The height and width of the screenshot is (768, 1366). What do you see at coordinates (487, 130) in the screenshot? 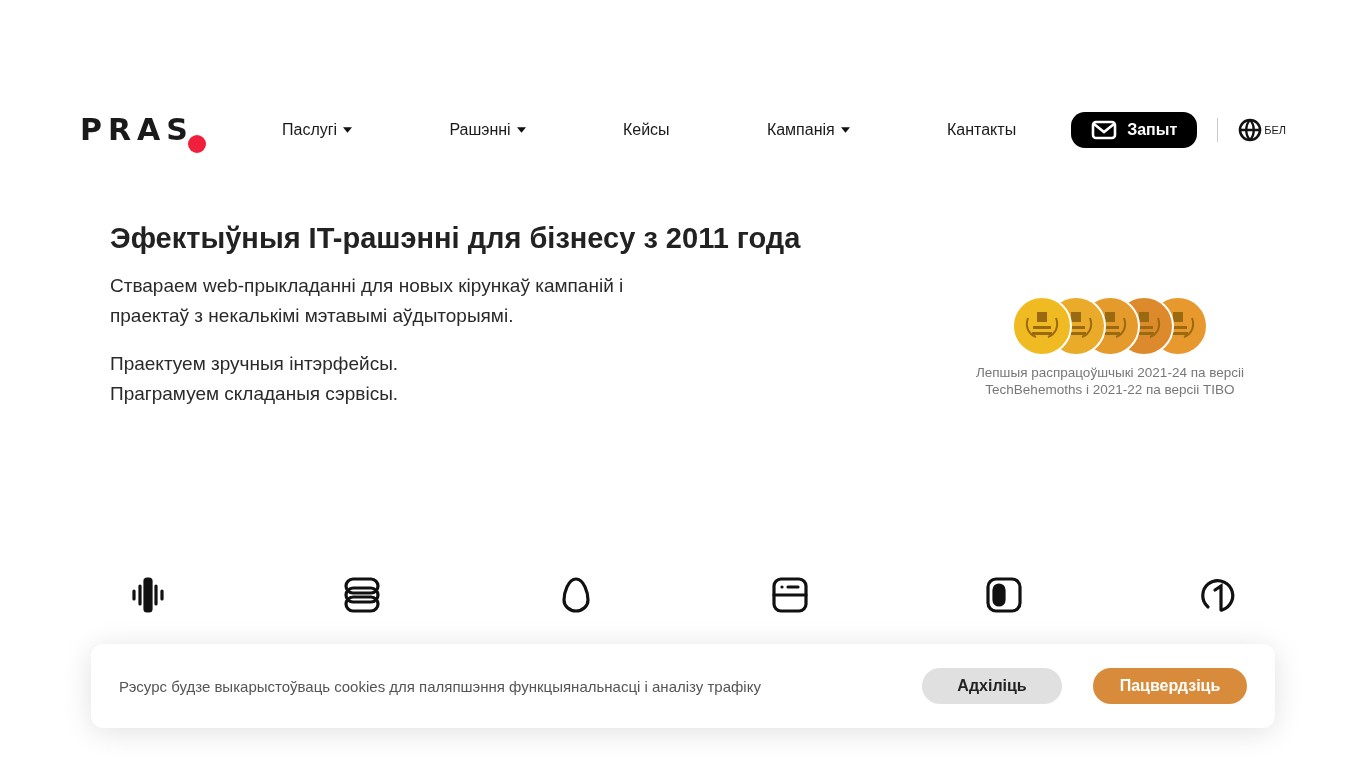
I see `nav-link: Рашэнні` at bounding box center [487, 130].